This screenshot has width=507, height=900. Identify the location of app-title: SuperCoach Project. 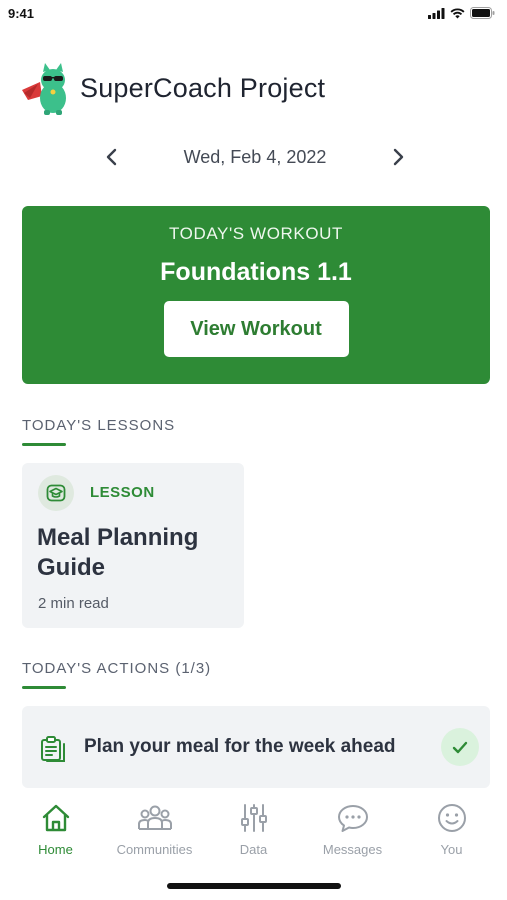
(203, 87).